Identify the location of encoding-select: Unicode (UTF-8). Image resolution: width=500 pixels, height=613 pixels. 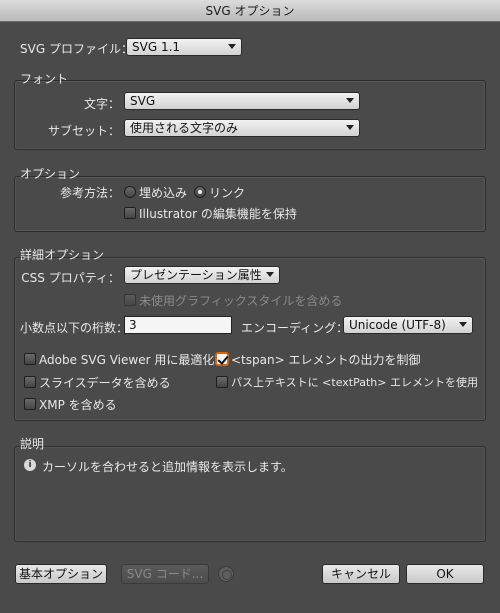
(408, 325).